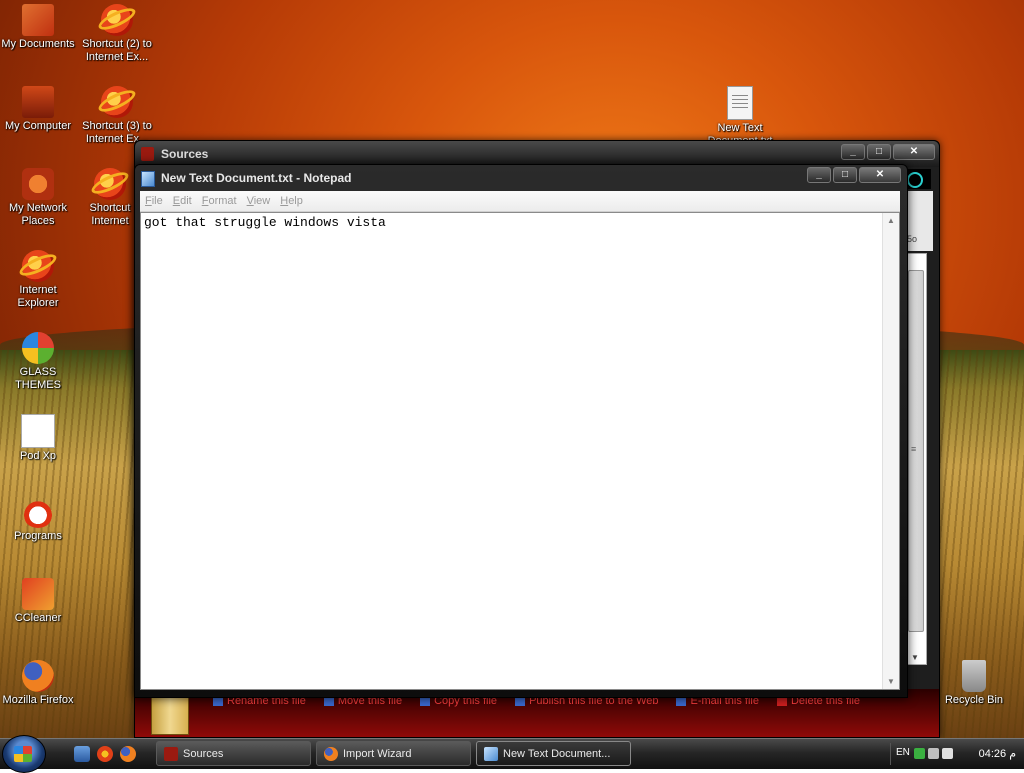  Describe the element at coordinates (974, 700) in the screenshot. I see `desktop-icon-label: Recycle Bin` at that location.